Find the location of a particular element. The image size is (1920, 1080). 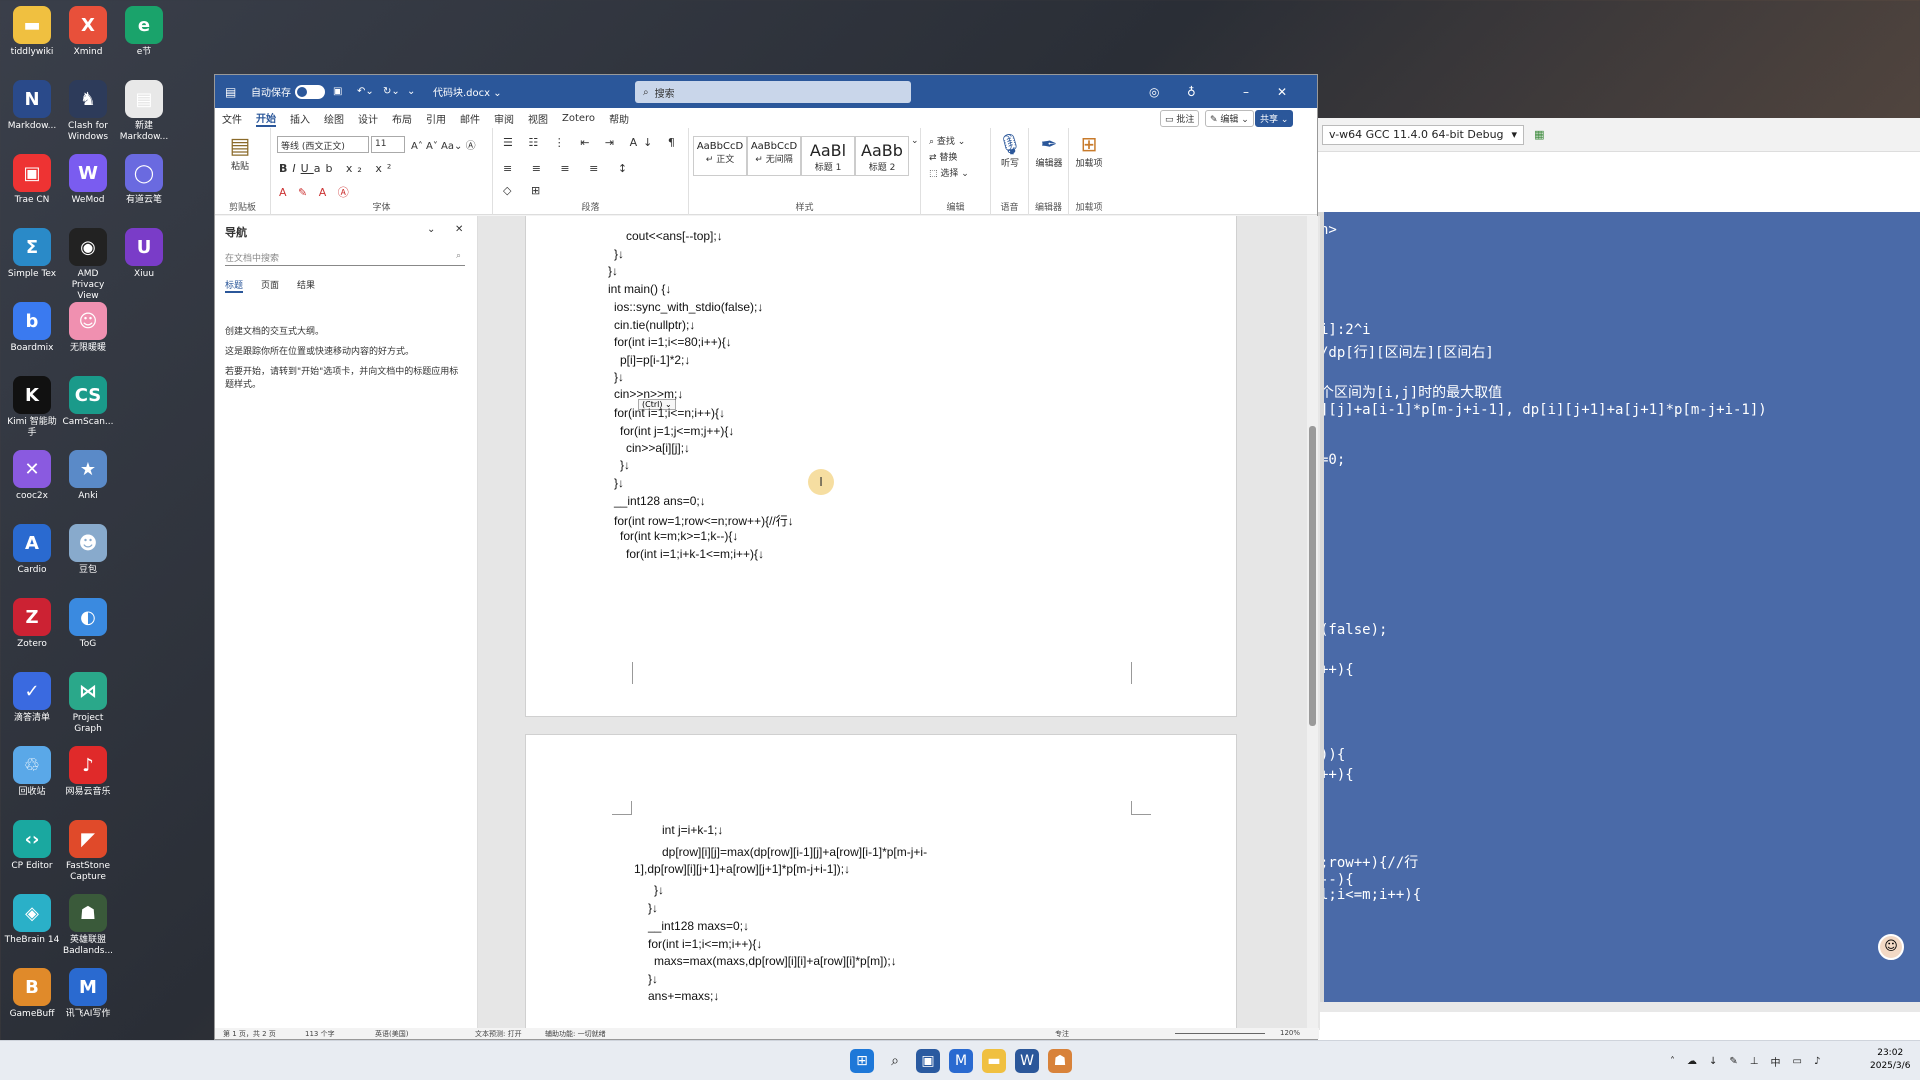

nav-tab: 标题 is located at coordinates (234, 285).